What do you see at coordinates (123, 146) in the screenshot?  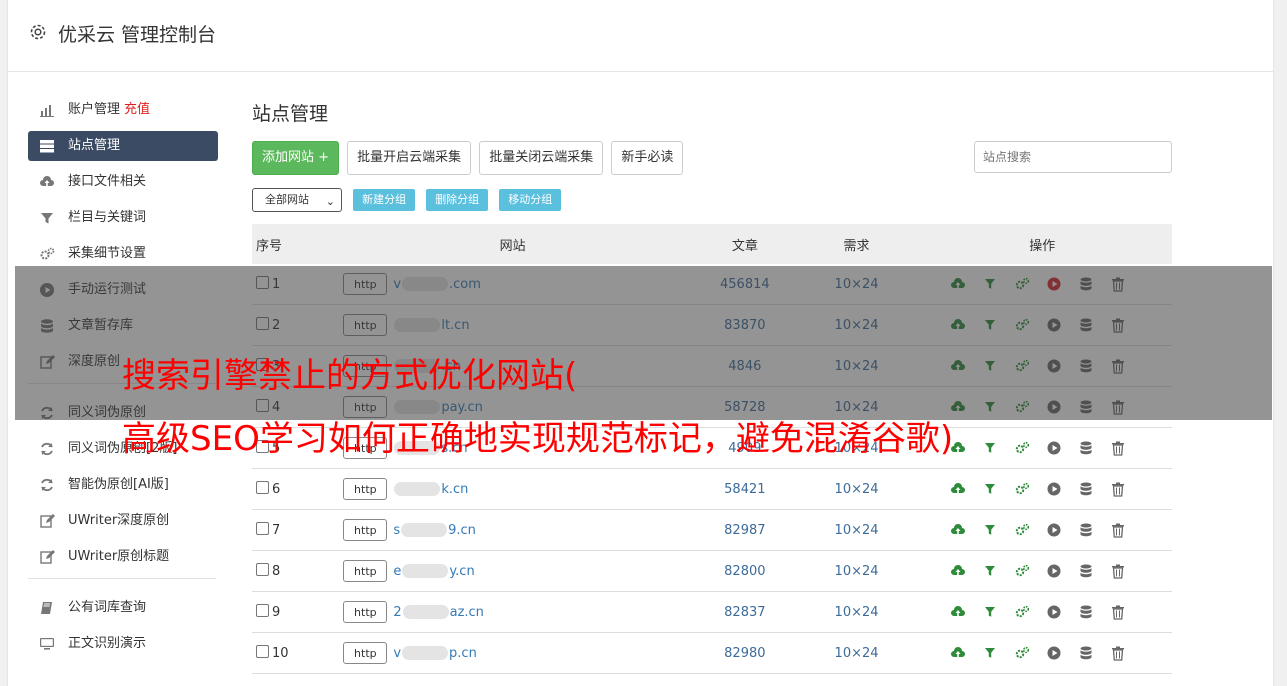 I see `sidebar-item-items-1: 站点管理` at bounding box center [123, 146].